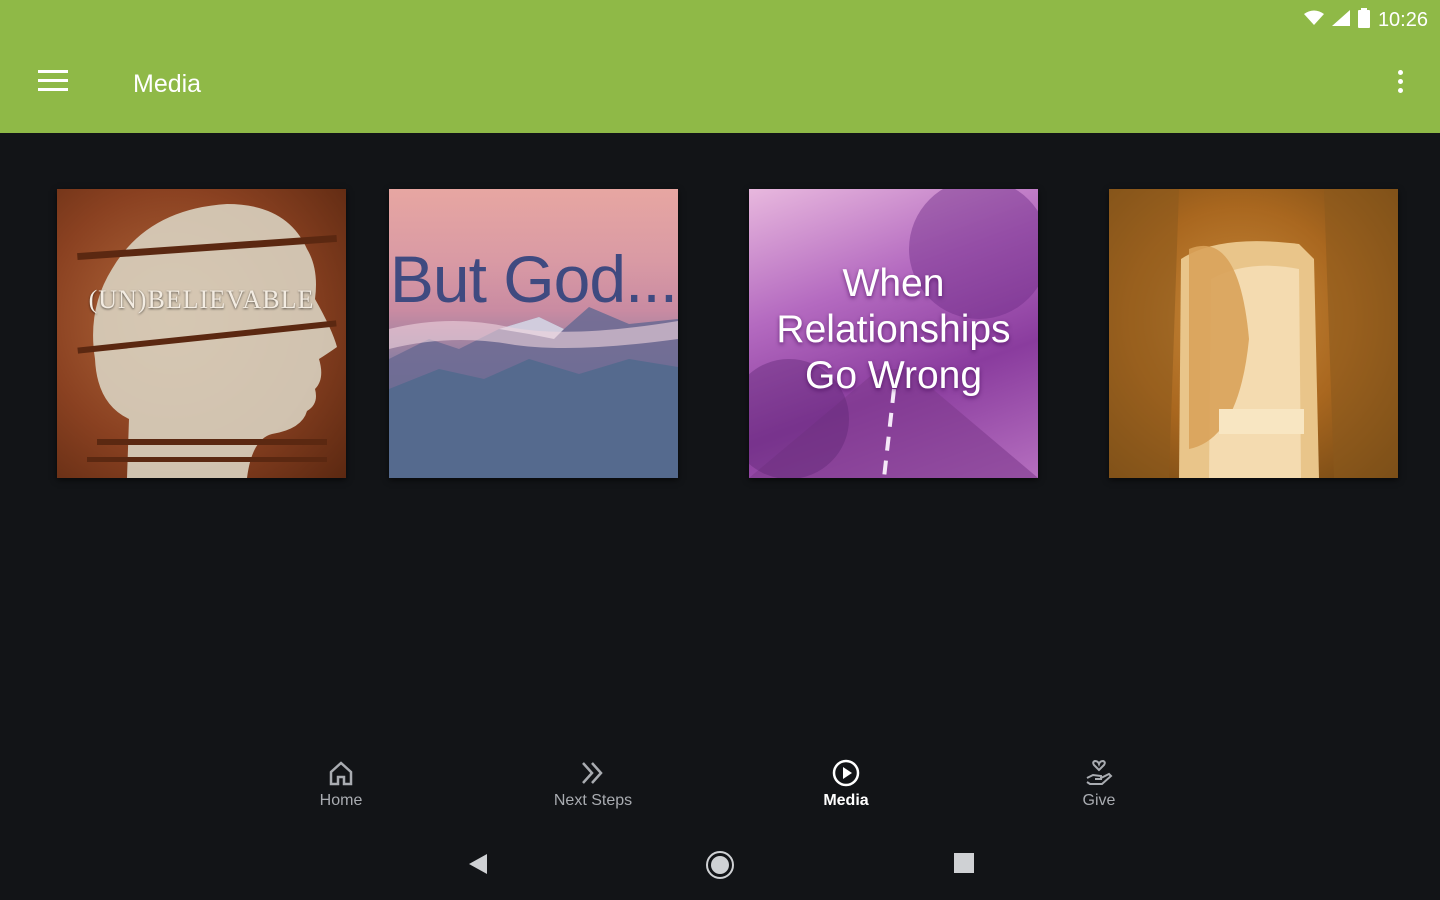 This screenshot has height=900, width=1440. I want to click on back-icon, so click(478, 866).